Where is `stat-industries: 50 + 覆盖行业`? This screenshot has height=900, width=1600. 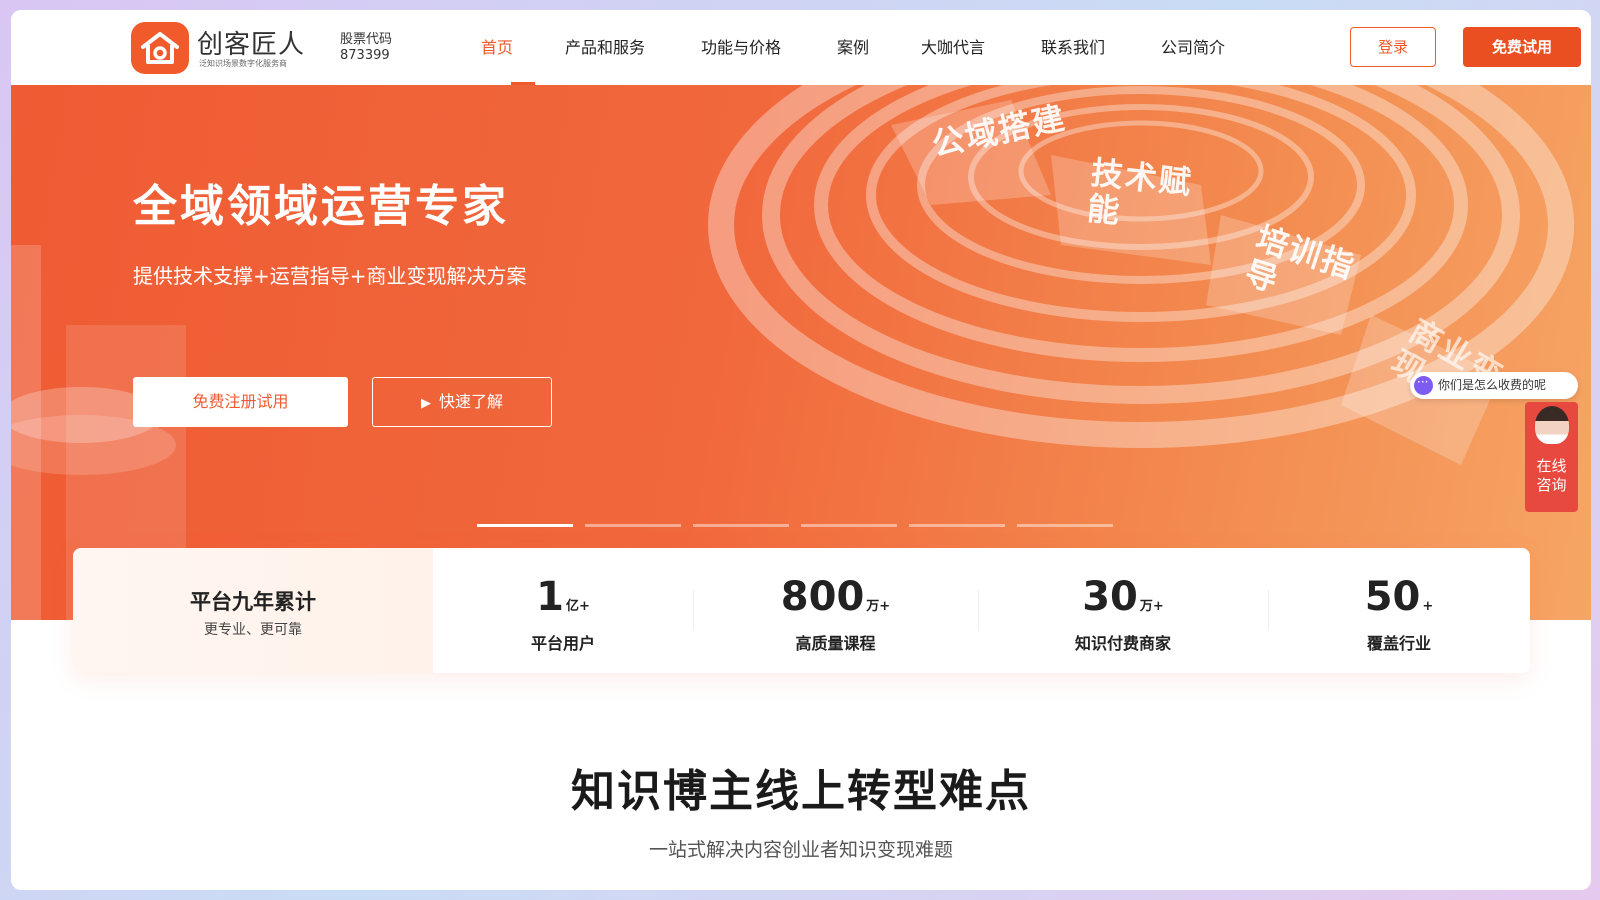
stat-industries: 50 + 覆盖行业 is located at coordinates (1399, 610).